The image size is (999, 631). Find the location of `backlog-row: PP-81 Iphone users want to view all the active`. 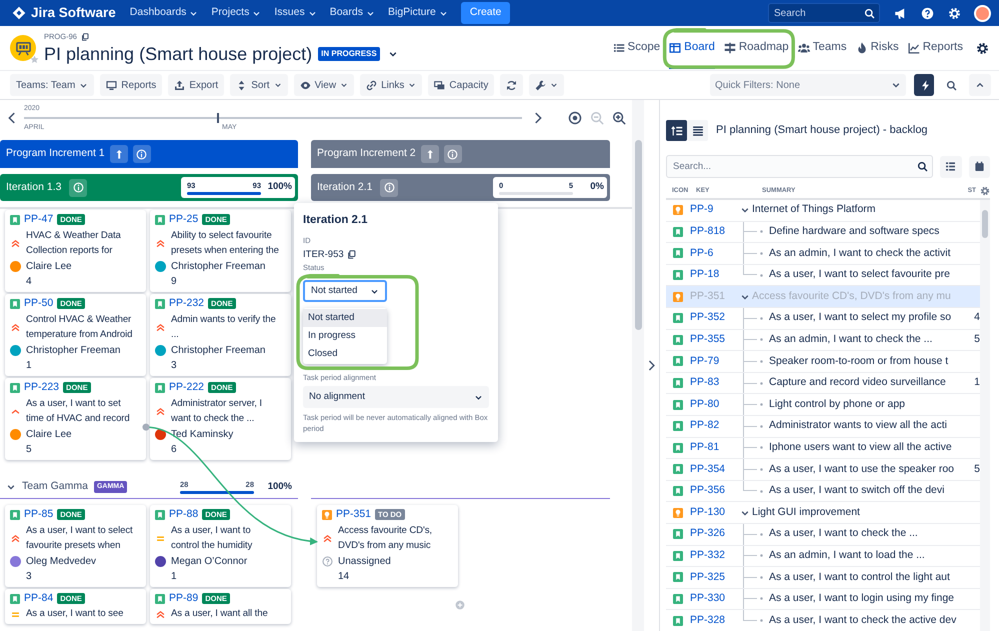

backlog-row: PP-81 Iphone users want to view all the active is located at coordinates (823, 449).